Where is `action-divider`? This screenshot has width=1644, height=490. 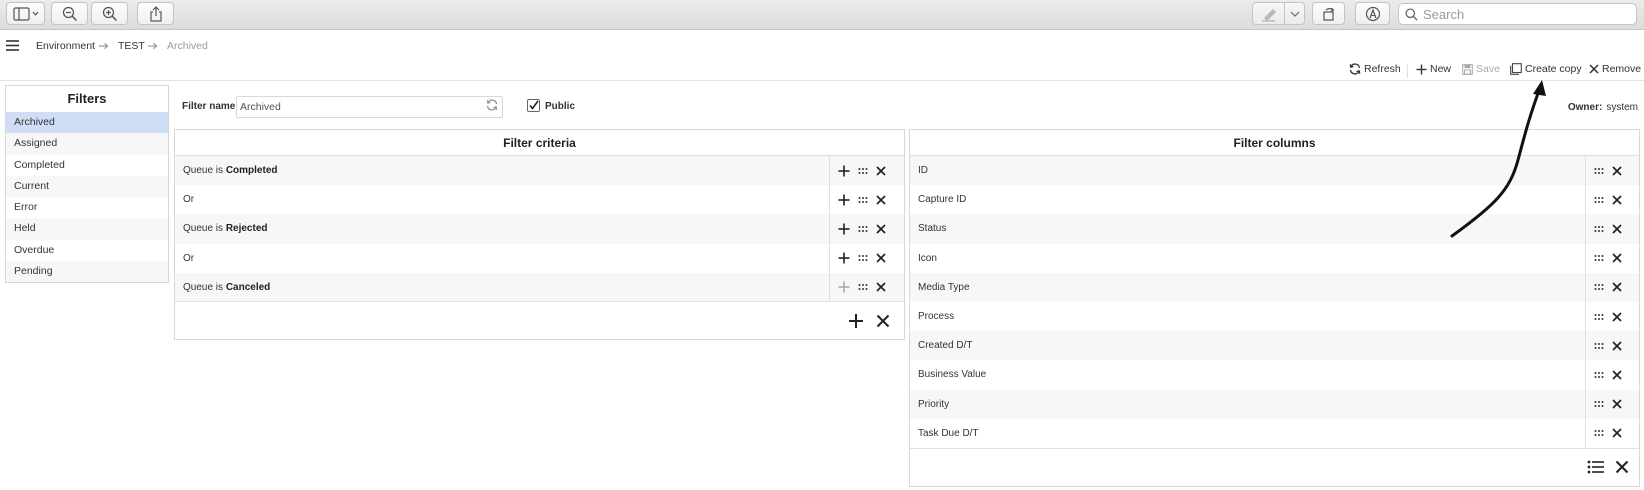
action-divider is located at coordinates (1407, 71).